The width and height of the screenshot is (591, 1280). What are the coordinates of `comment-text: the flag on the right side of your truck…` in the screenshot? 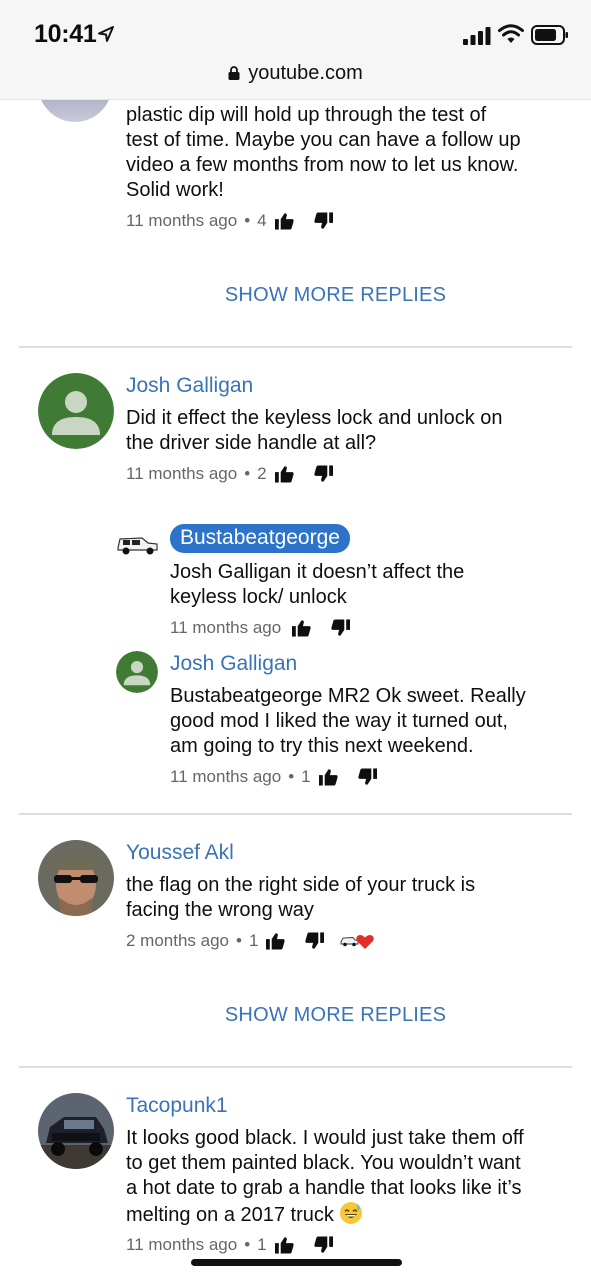 It's located at (301, 897).